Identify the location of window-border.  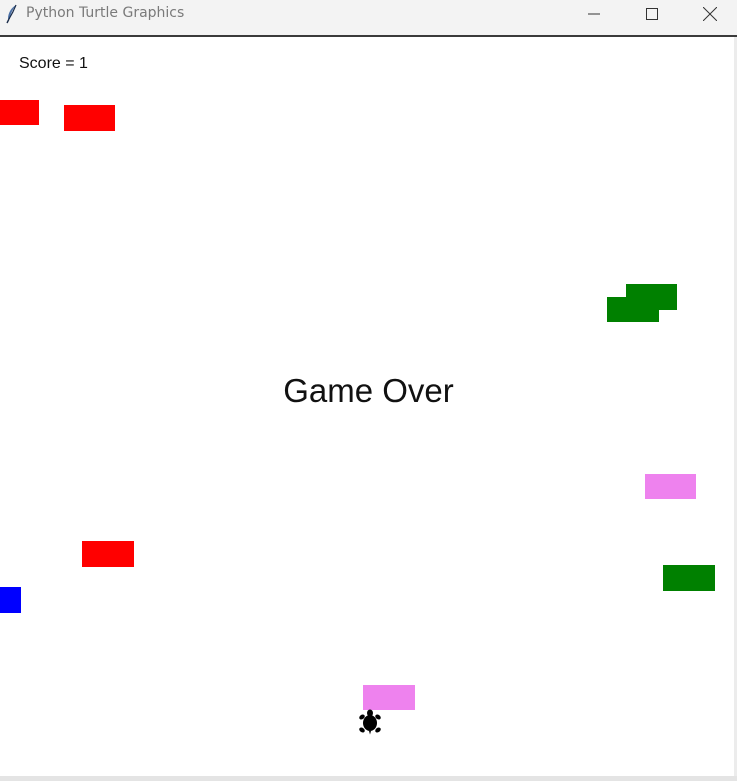
(368, 778).